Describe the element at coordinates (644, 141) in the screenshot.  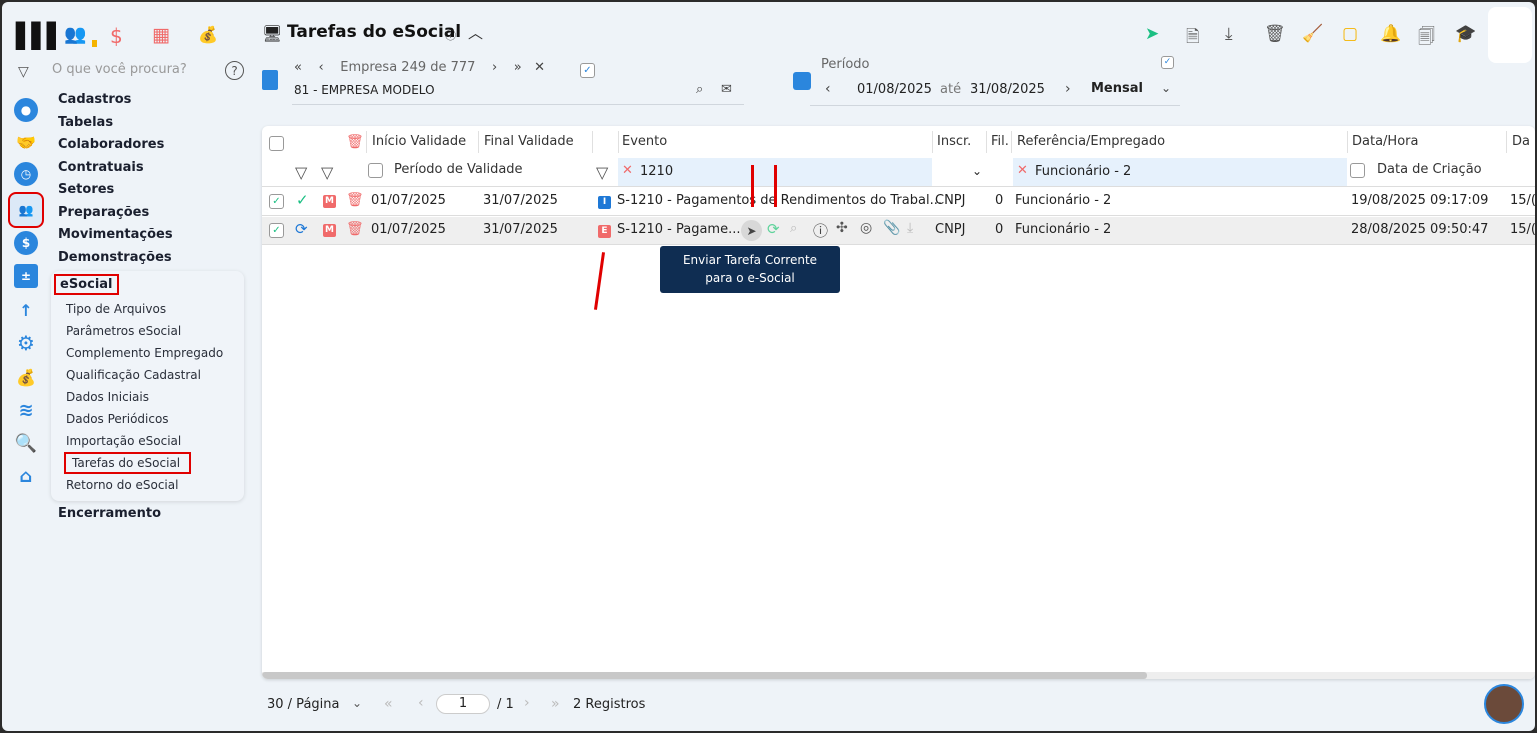
I see `col-evento: Evento` at that location.